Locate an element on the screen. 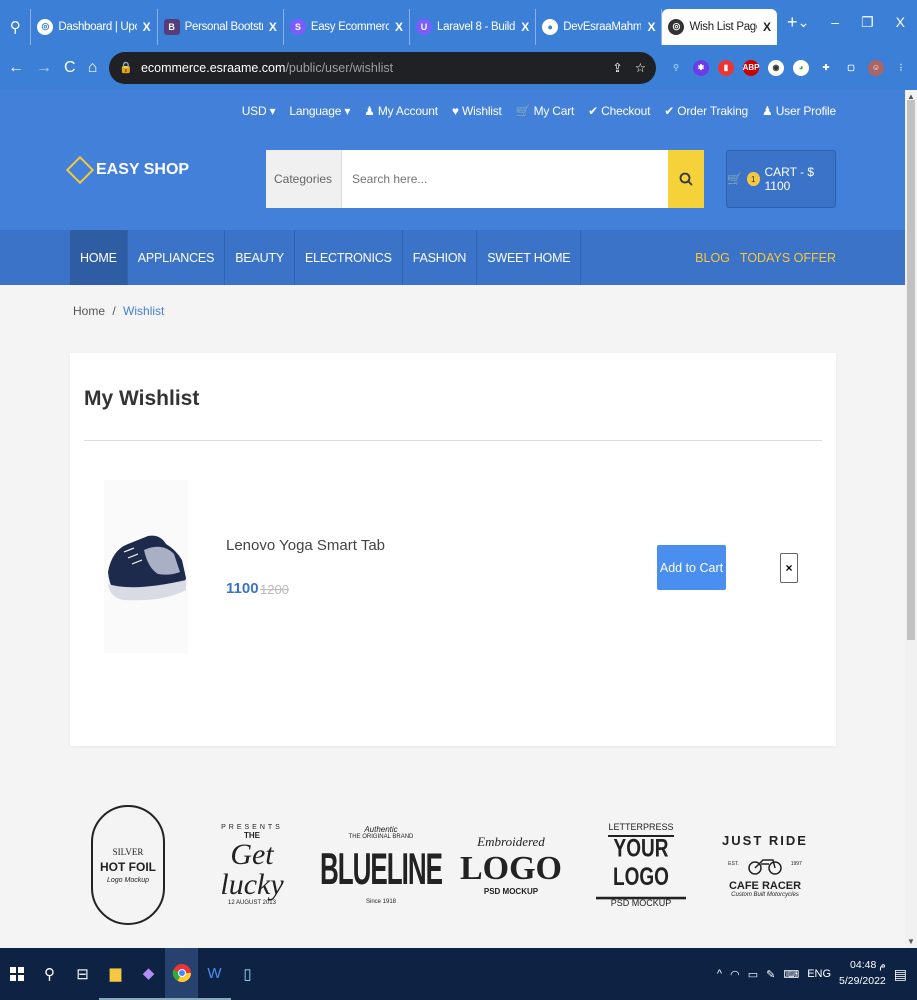  currency-dropdown: USD ▾ is located at coordinates (259, 111).